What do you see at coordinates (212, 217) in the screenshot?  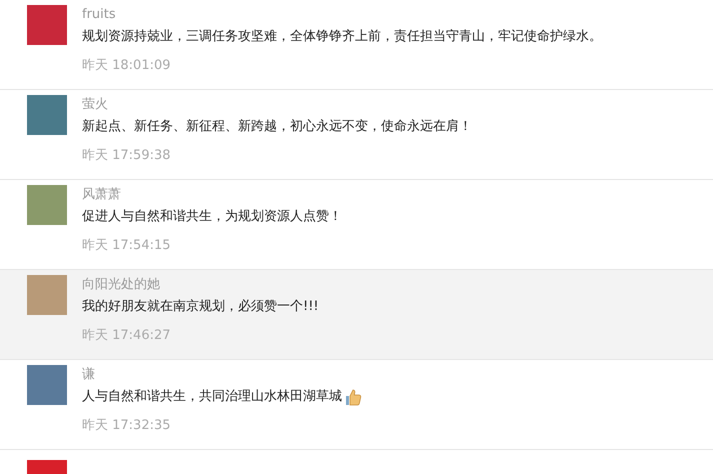 I see `comment-text: 促进人与自然和谐共生，为规划资源人点赞！` at bounding box center [212, 217].